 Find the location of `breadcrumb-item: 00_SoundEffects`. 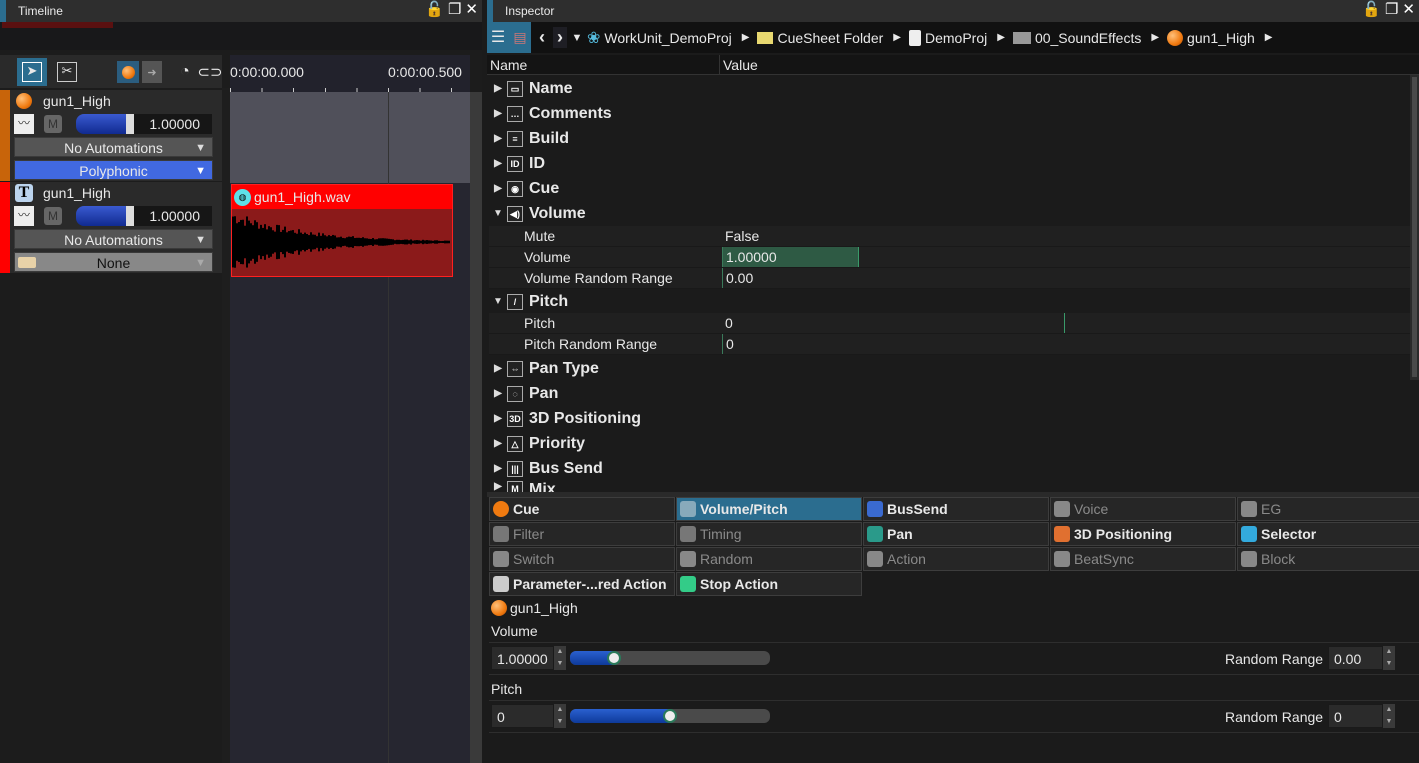

breadcrumb-item: 00_SoundEffects is located at coordinates (1077, 37).